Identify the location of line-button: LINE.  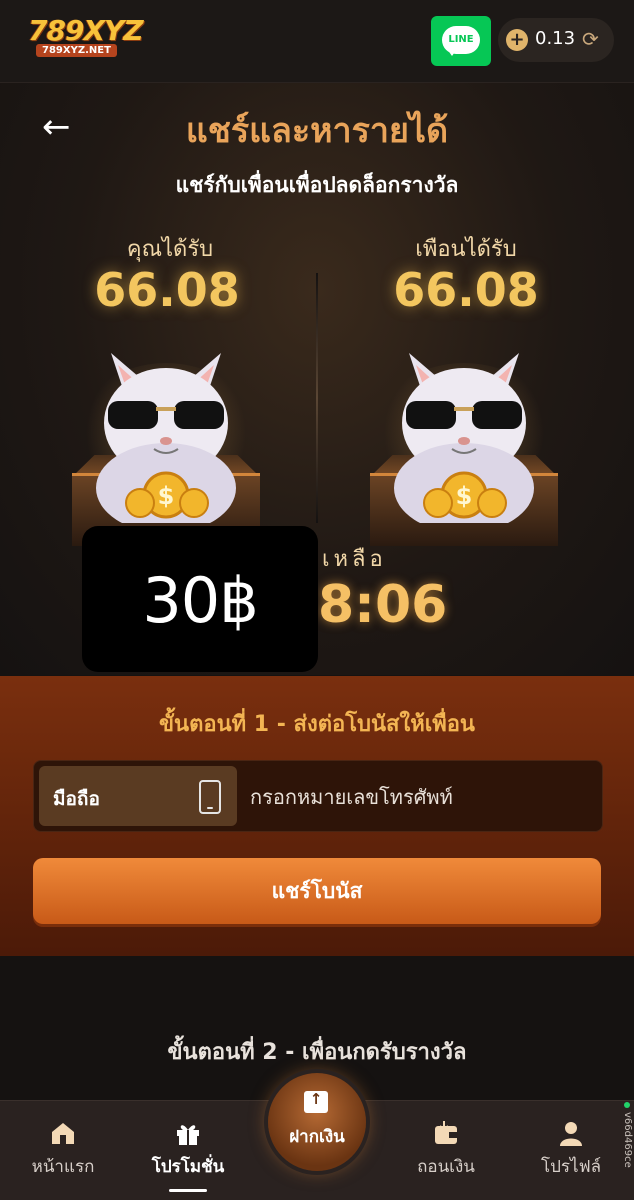
(461, 41).